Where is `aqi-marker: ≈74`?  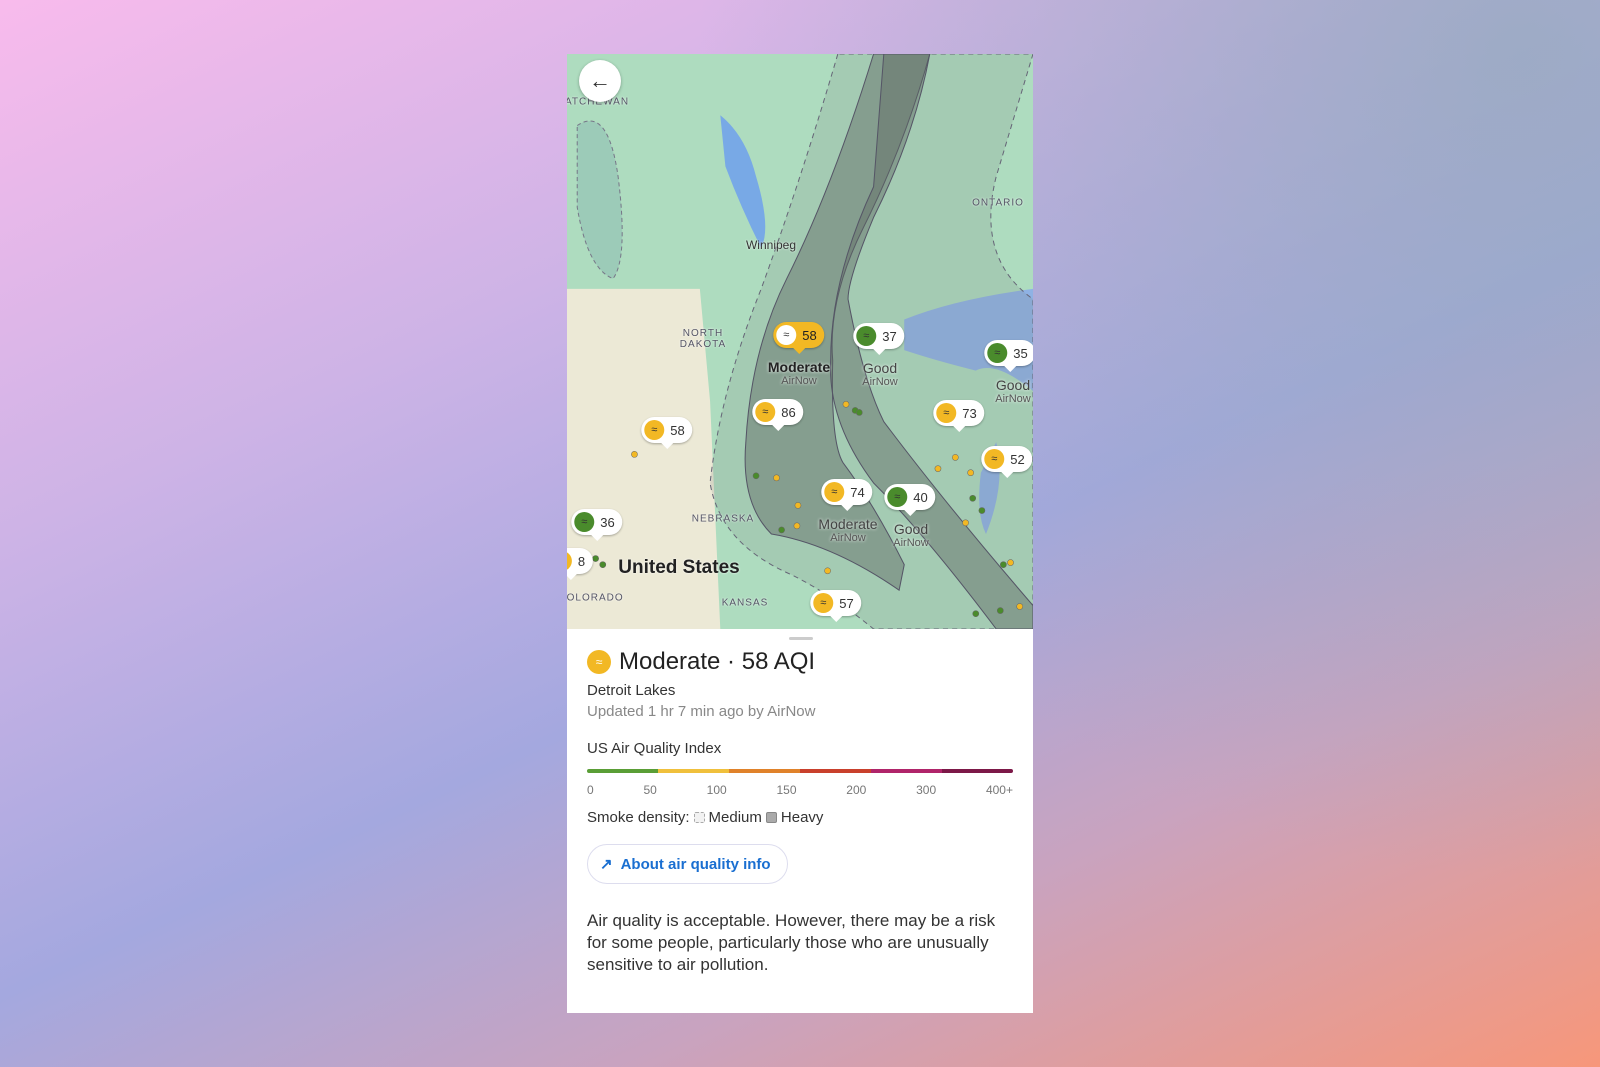
aqi-marker: ≈74 is located at coordinates (847, 495).